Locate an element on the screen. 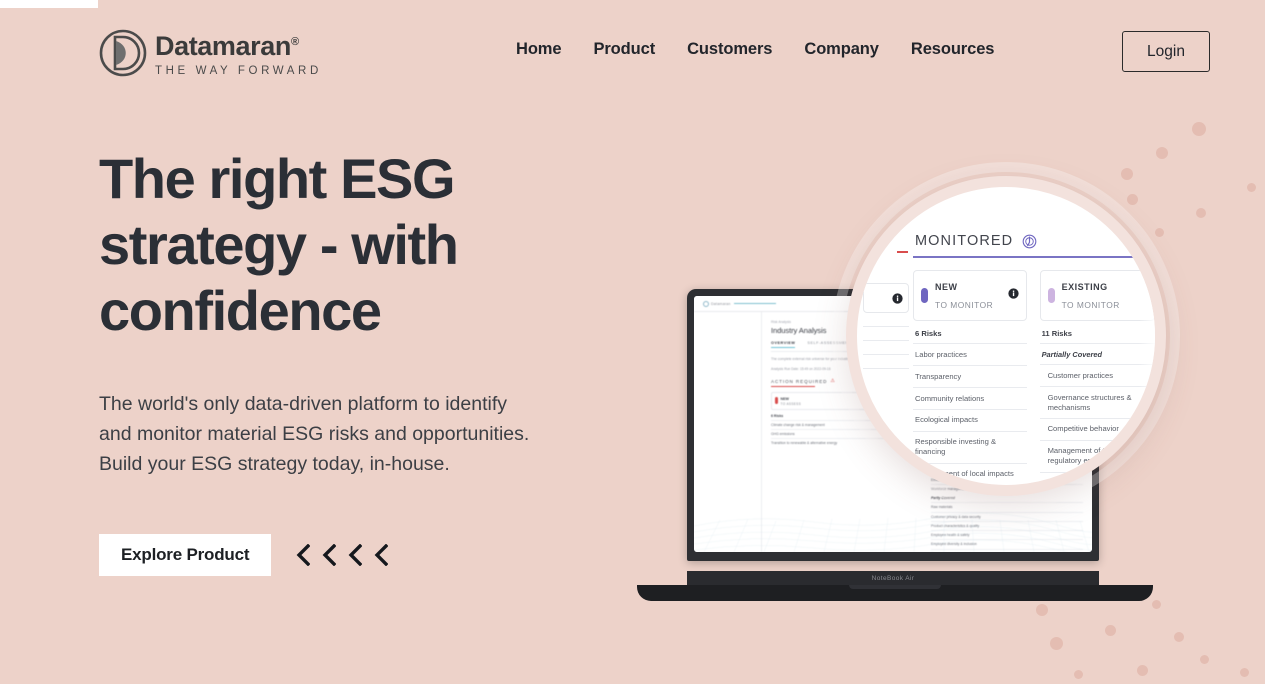  list-item: Ecological impacts is located at coordinates (970, 419).